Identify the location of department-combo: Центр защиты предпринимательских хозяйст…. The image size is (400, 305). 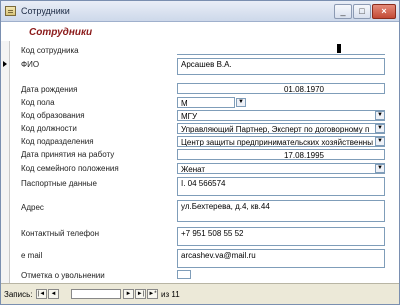
(281, 141).